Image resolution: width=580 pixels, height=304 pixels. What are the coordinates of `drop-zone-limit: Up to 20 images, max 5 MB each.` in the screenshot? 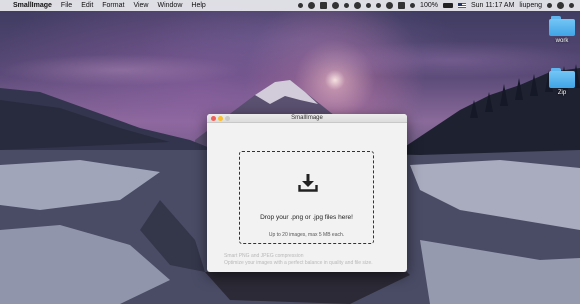 It's located at (306, 235).